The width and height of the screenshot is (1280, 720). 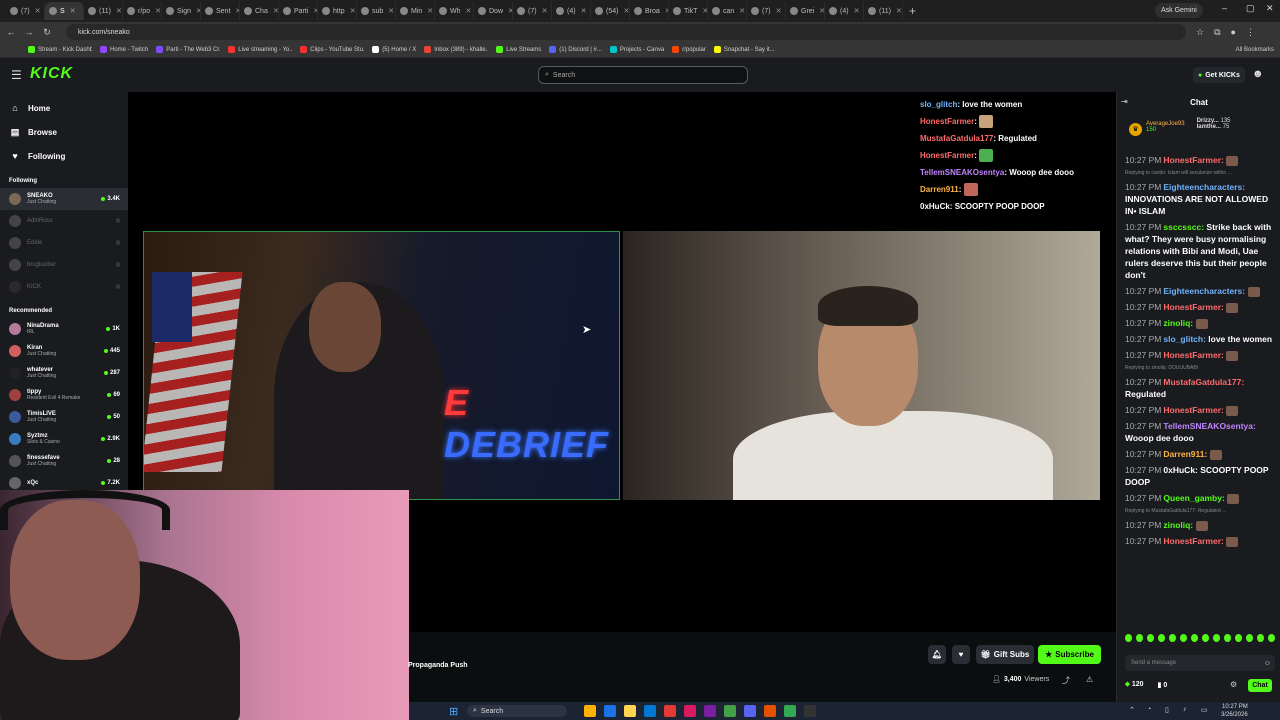 What do you see at coordinates (1200, 476) in the screenshot?
I see `chat-message: 10:27 PM 0xHuCk: SCOOPTY POOP DOOP` at bounding box center [1200, 476].